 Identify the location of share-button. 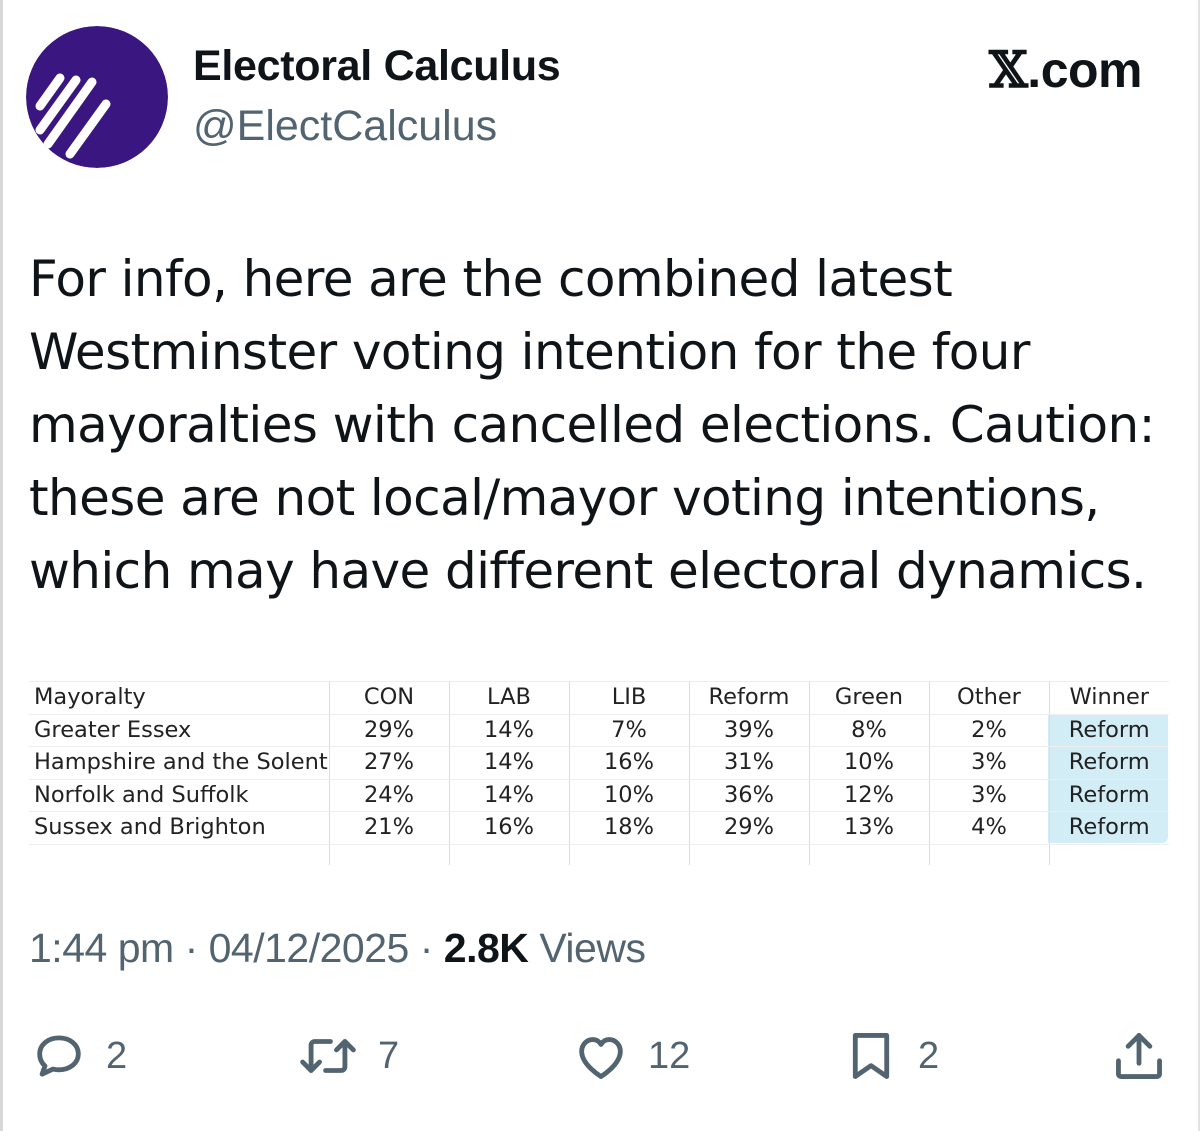
(1139, 1056).